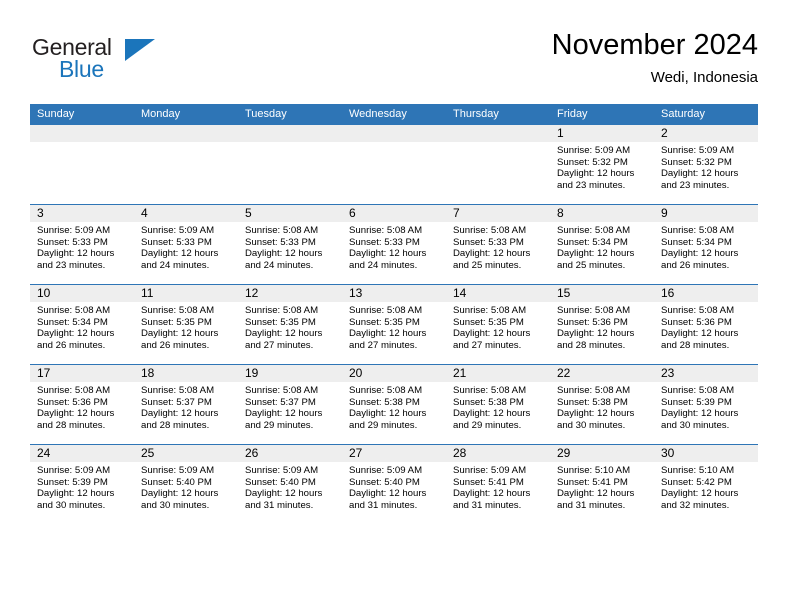 Image resolution: width=792 pixels, height=612 pixels. What do you see at coordinates (696, 162) in the screenshot?
I see `day-detail-line: Sunset: 5:32 PM` at bounding box center [696, 162].